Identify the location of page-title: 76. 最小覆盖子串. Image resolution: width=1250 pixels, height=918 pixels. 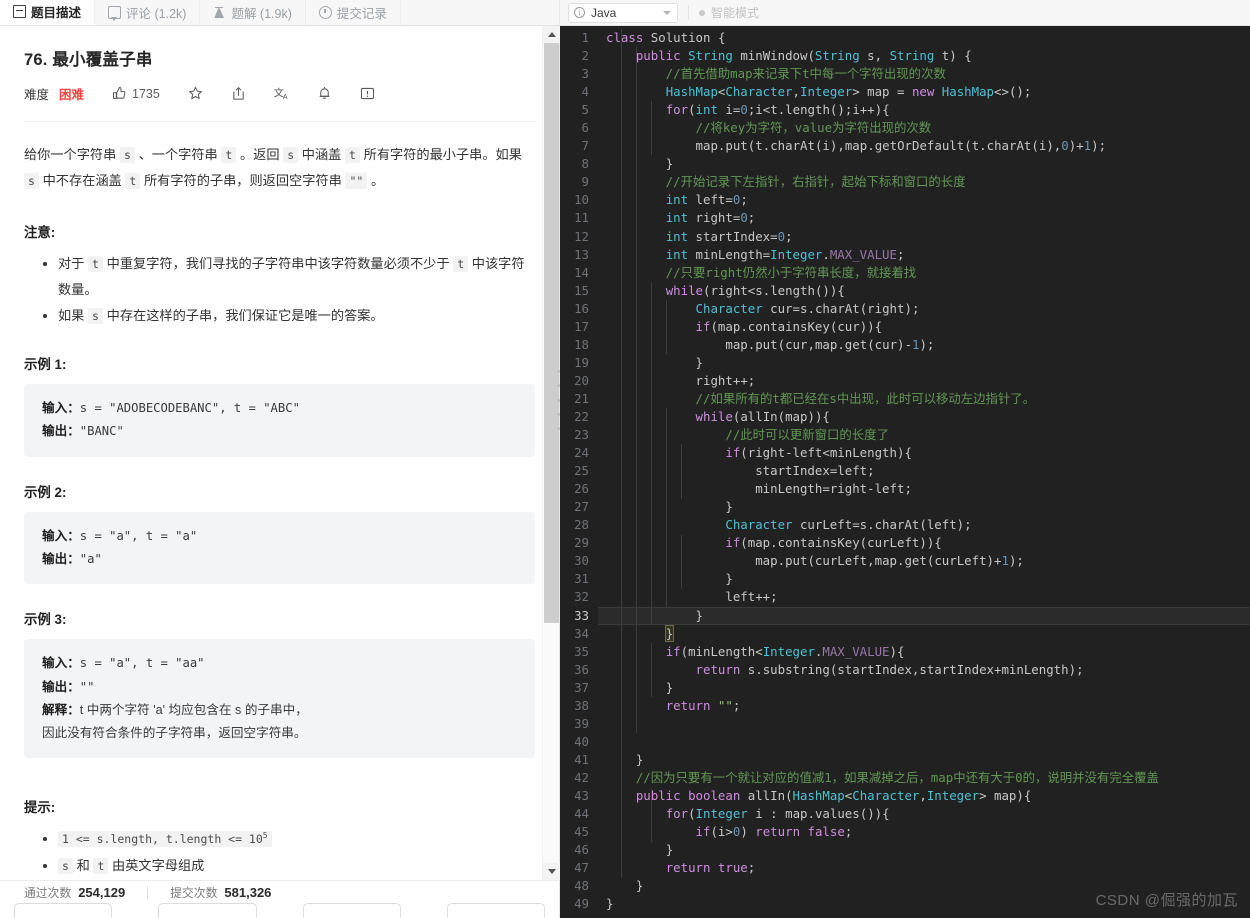
(88, 60).